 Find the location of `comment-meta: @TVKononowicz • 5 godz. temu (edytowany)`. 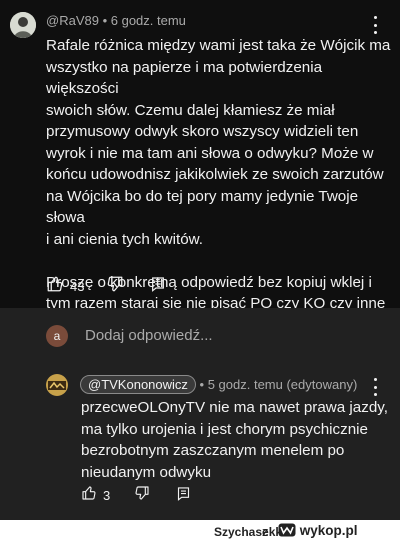

comment-meta: @TVKononowicz • 5 godz. temu (edytowany) is located at coordinates (218, 384).